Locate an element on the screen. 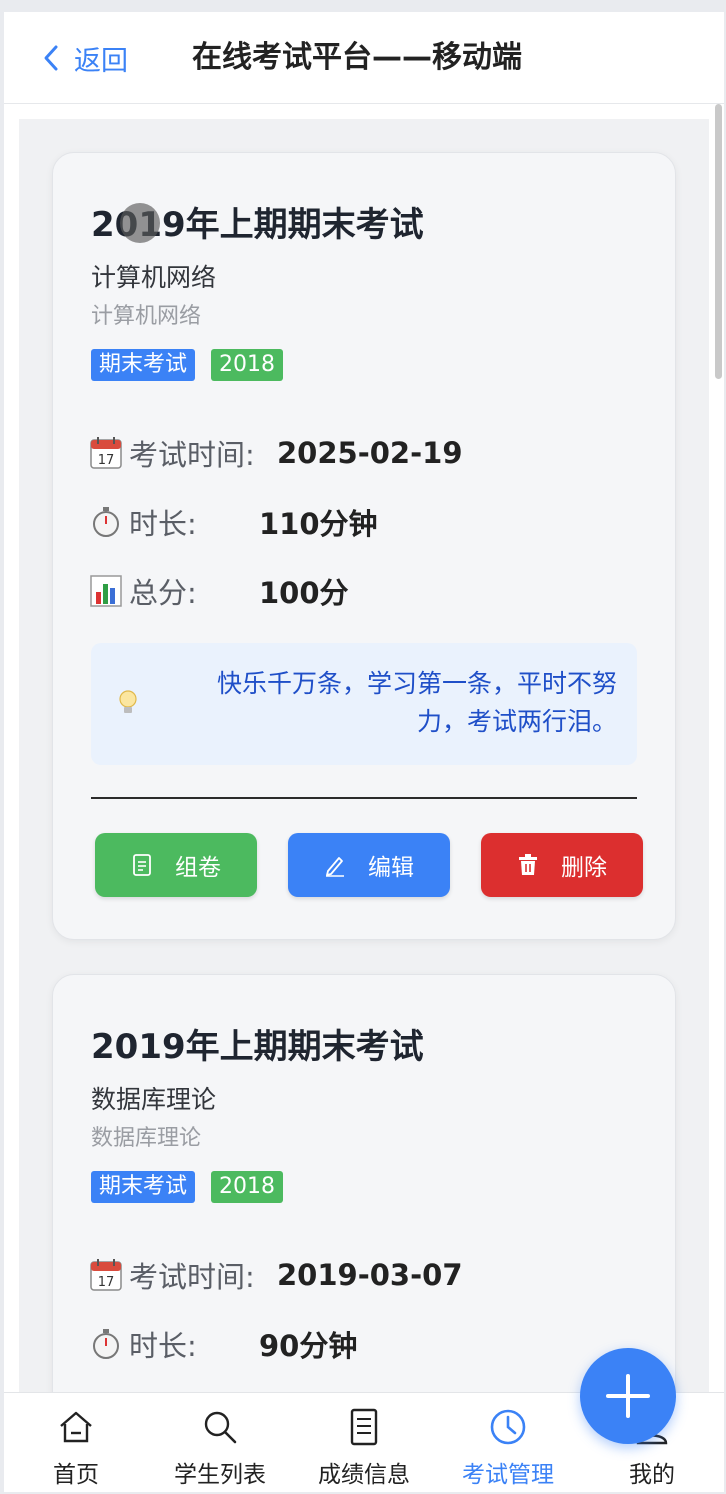  motivational-quote: 快乐千万条，学习第一条，平时不努力，考试两行泪。 is located at coordinates (364, 704).